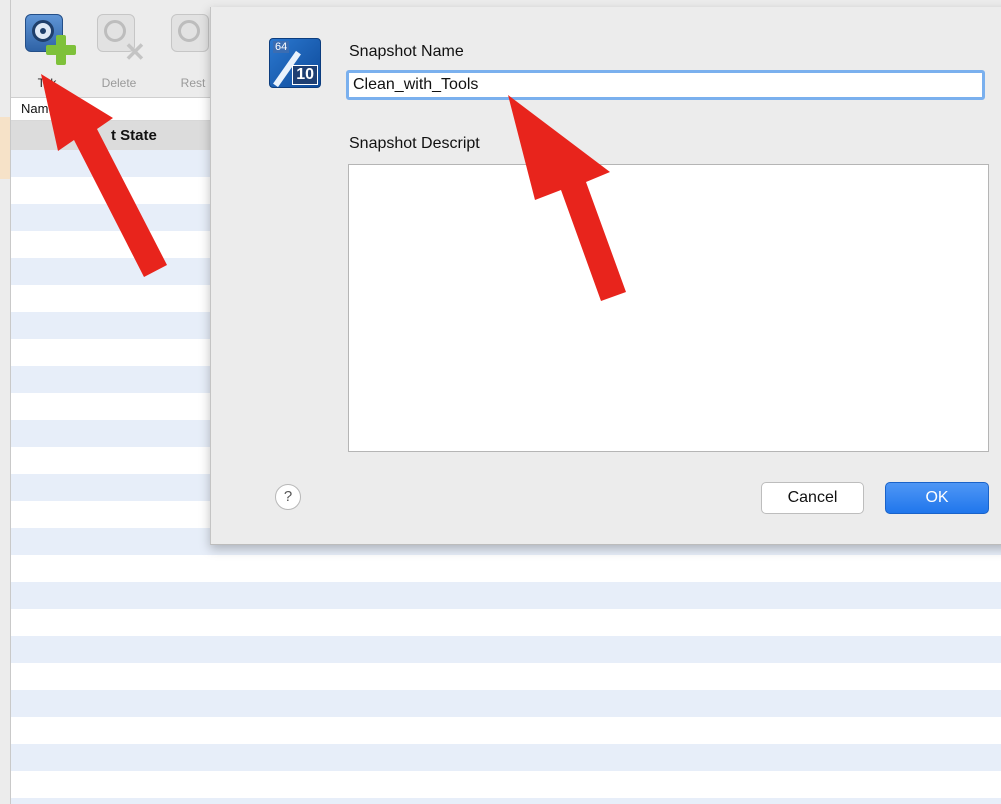 The width and height of the screenshot is (1001, 804). What do you see at coordinates (665, 85) in the screenshot?
I see `snapshot-name-input` at bounding box center [665, 85].